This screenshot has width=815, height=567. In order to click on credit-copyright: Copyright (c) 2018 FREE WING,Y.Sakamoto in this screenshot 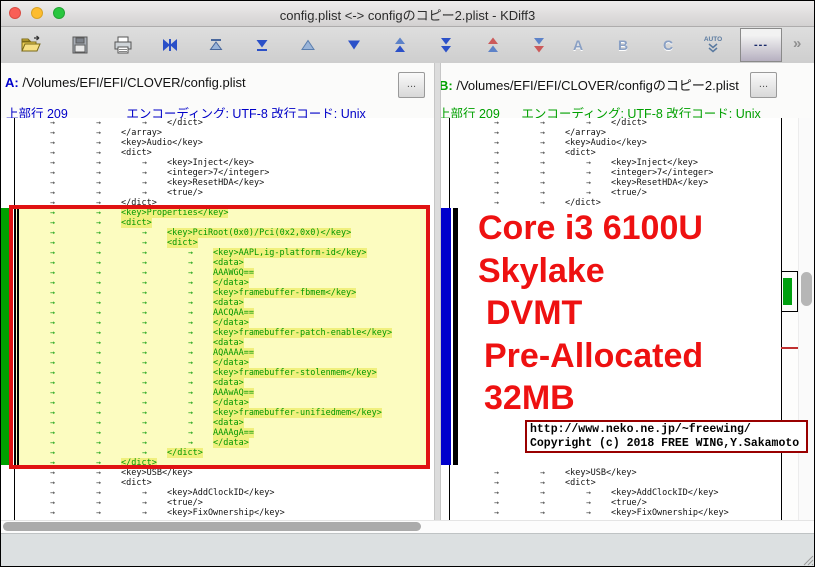, I will do `click(665, 443)`.